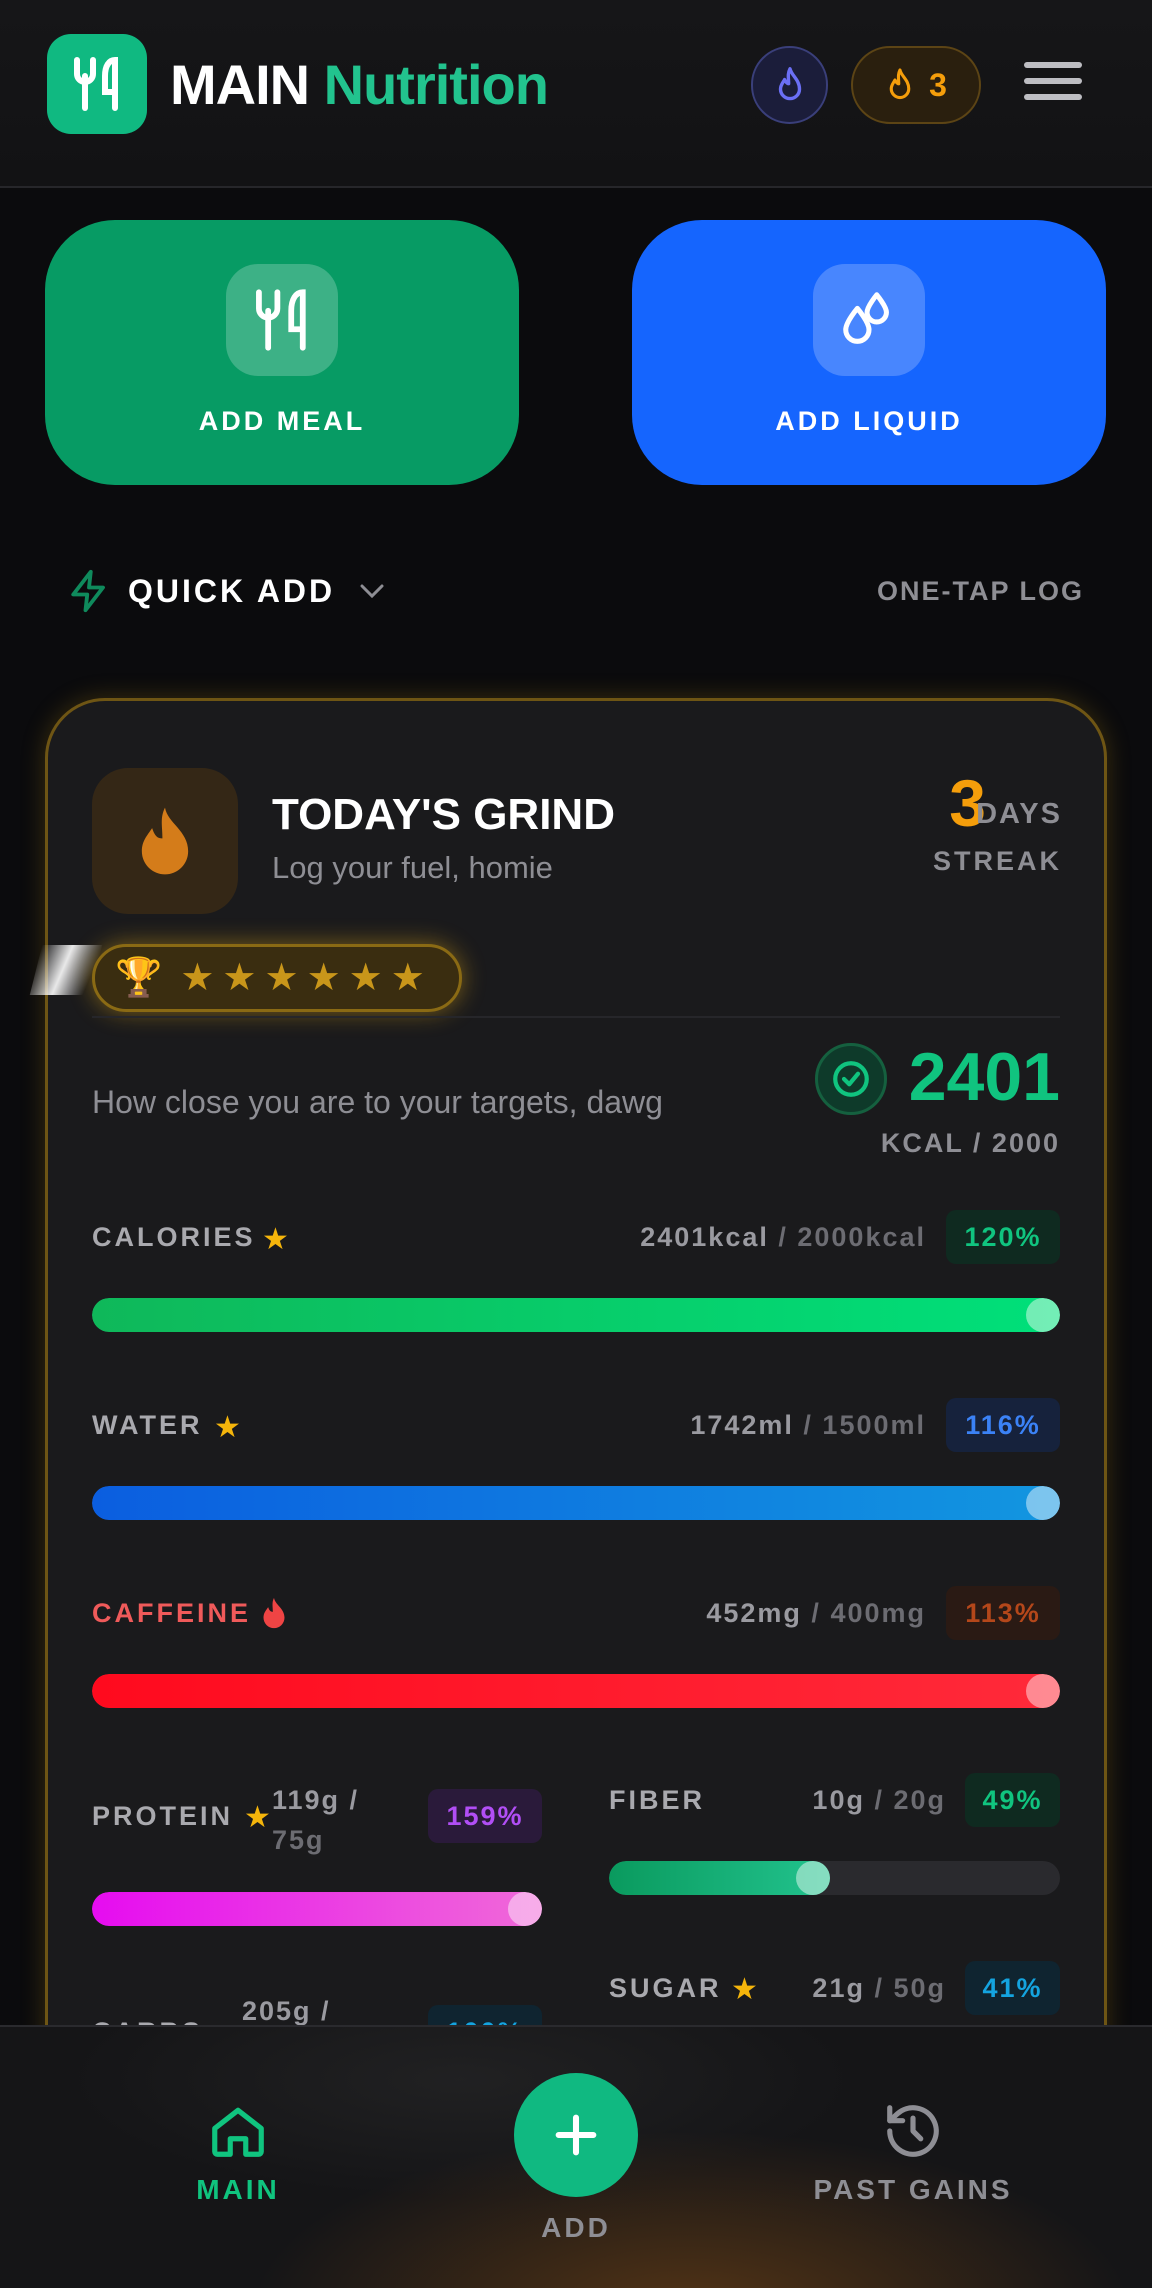 The height and width of the screenshot is (2288, 1152). What do you see at coordinates (436, 84) in the screenshot?
I see `brand-accent: Nutrition` at bounding box center [436, 84].